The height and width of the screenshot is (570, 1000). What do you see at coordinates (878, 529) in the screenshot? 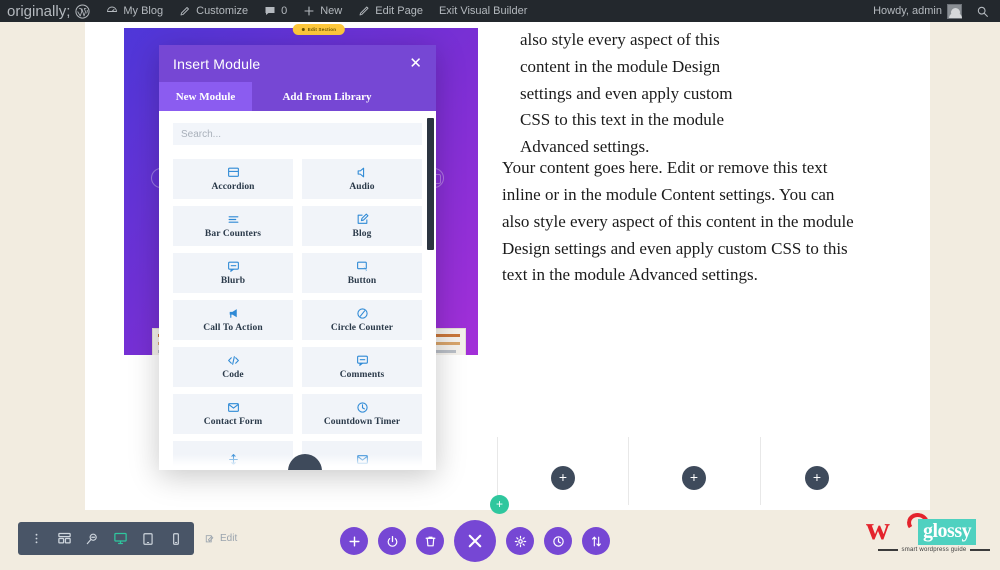
I see `logo-mark: w` at bounding box center [878, 529].